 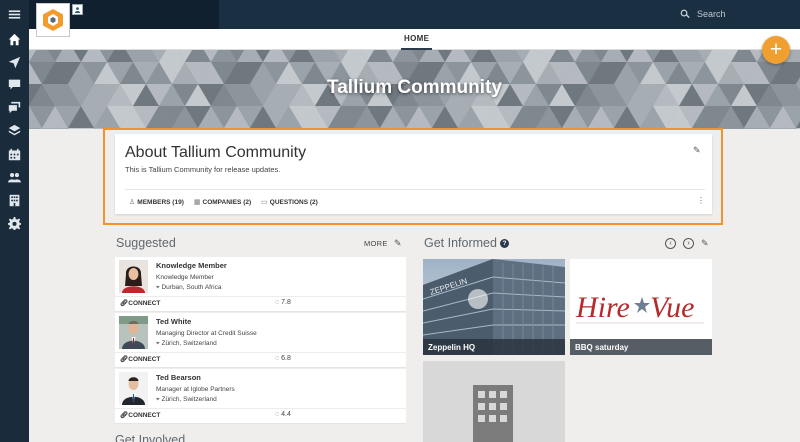 I want to click on chevron-left-icon: ‹, so click(x=670, y=243).